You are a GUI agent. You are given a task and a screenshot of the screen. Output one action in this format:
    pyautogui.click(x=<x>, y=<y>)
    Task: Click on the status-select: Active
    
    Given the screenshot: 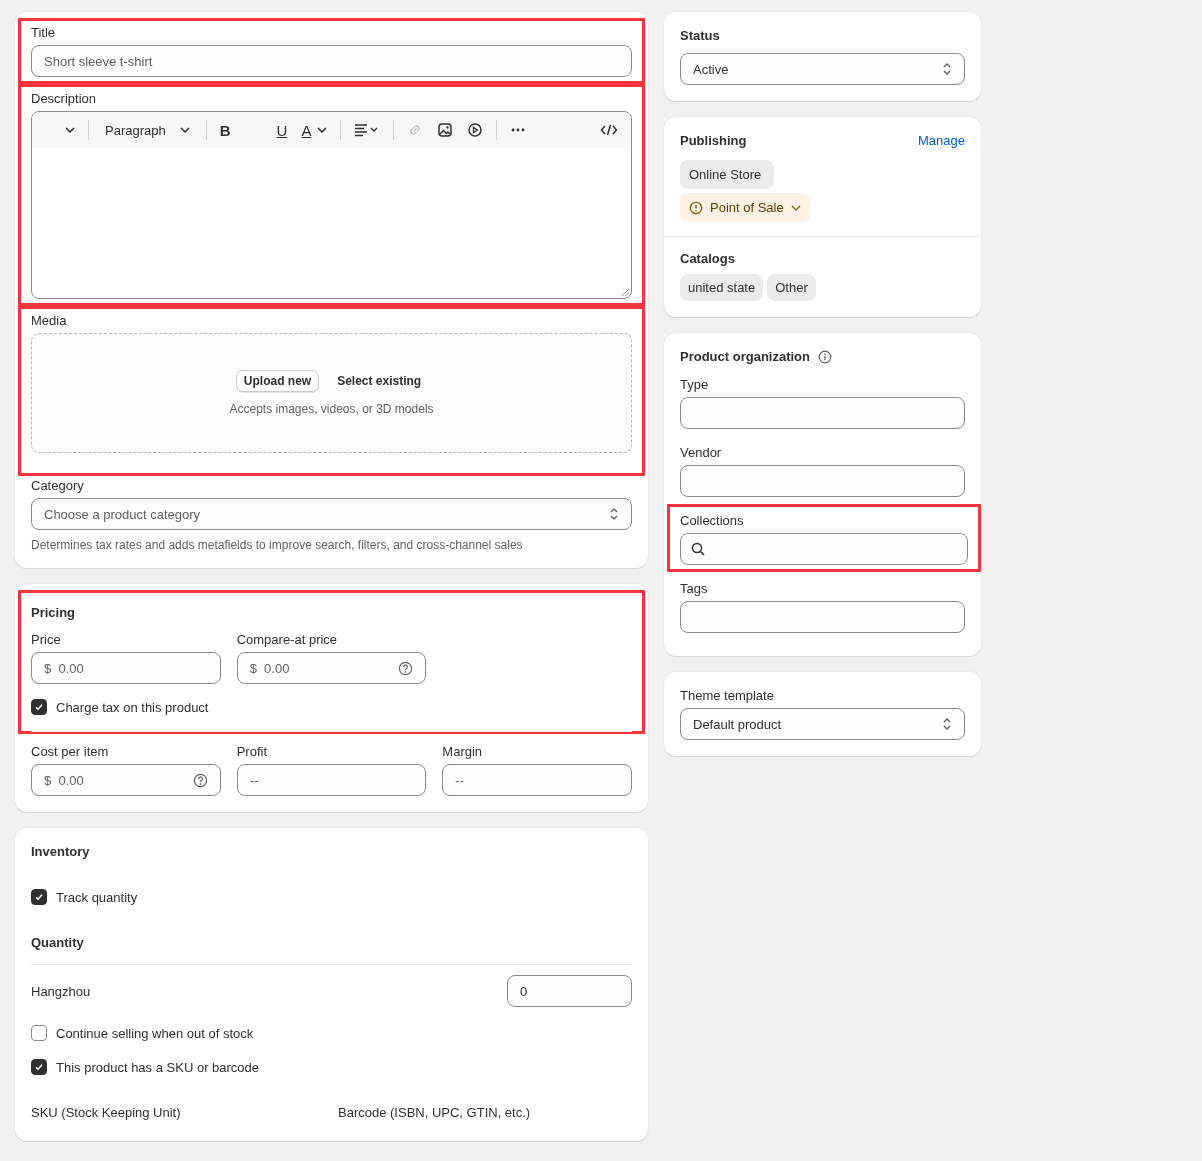 What is the action you would take?
    pyautogui.click(x=822, y=69)
    